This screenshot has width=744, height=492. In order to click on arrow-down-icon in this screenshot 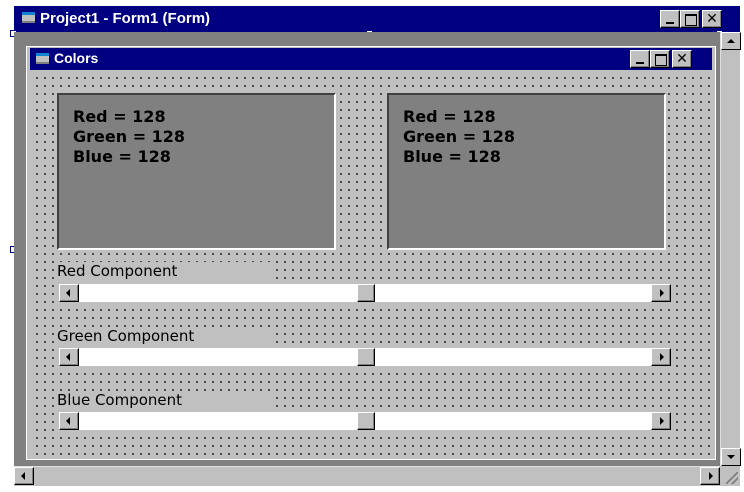, I will do `click(731, 457)`.